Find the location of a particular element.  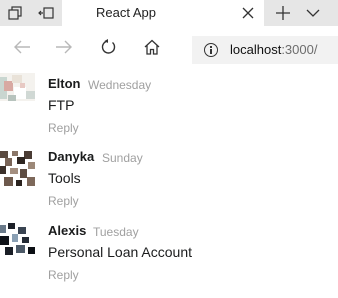

comment-date: Wednesday is located at coordinates (120, 85).